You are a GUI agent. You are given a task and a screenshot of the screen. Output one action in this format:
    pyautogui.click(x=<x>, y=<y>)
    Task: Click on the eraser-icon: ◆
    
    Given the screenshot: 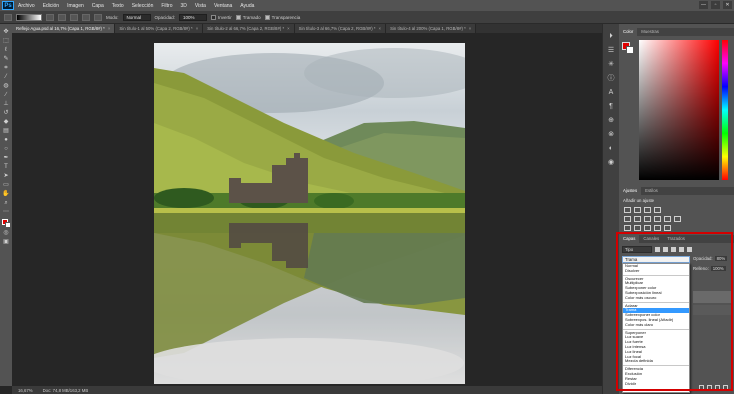 What is the action you would take?
    pyautogui.click(x=6, y=122)
    